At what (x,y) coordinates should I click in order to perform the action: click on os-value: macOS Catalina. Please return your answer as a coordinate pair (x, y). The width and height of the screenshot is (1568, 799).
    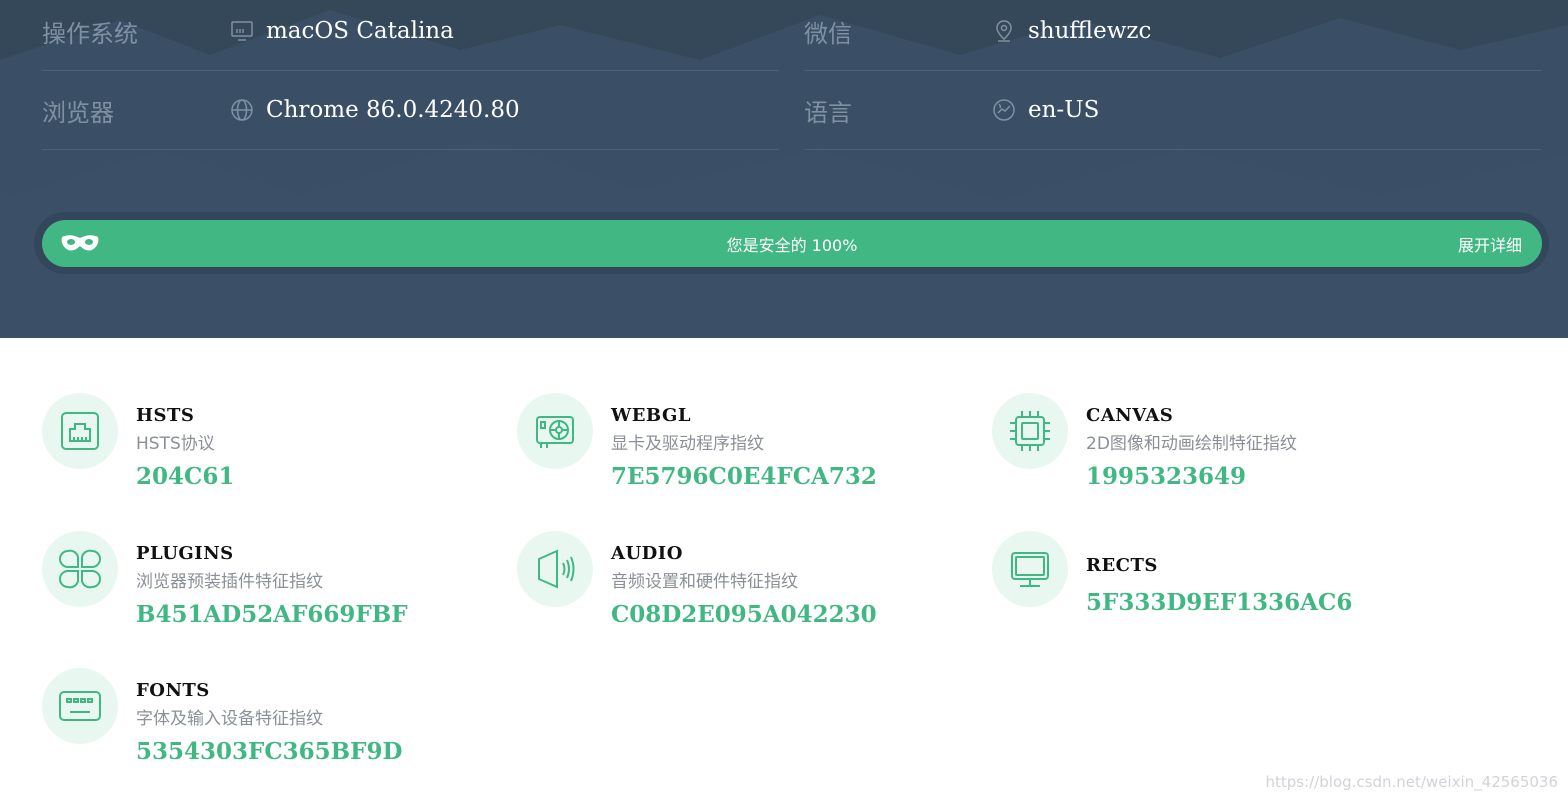
    Looking at the image, I should click on (360, 31).